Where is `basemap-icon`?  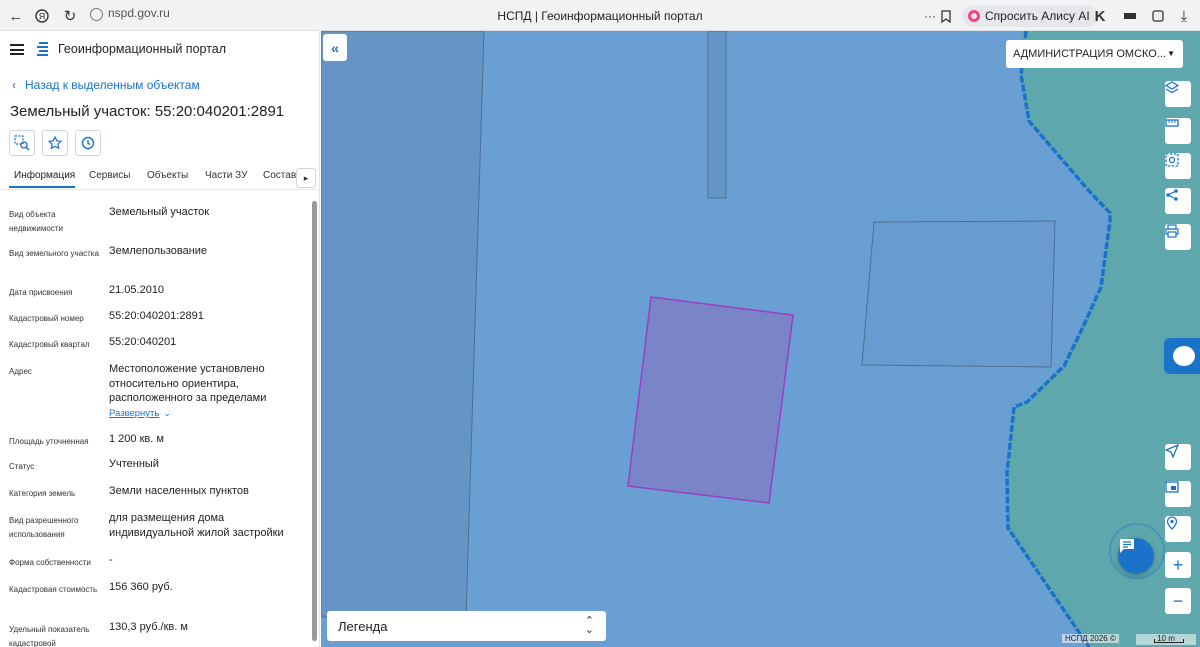 basemap-icon is located at coordinates (1172, 487).